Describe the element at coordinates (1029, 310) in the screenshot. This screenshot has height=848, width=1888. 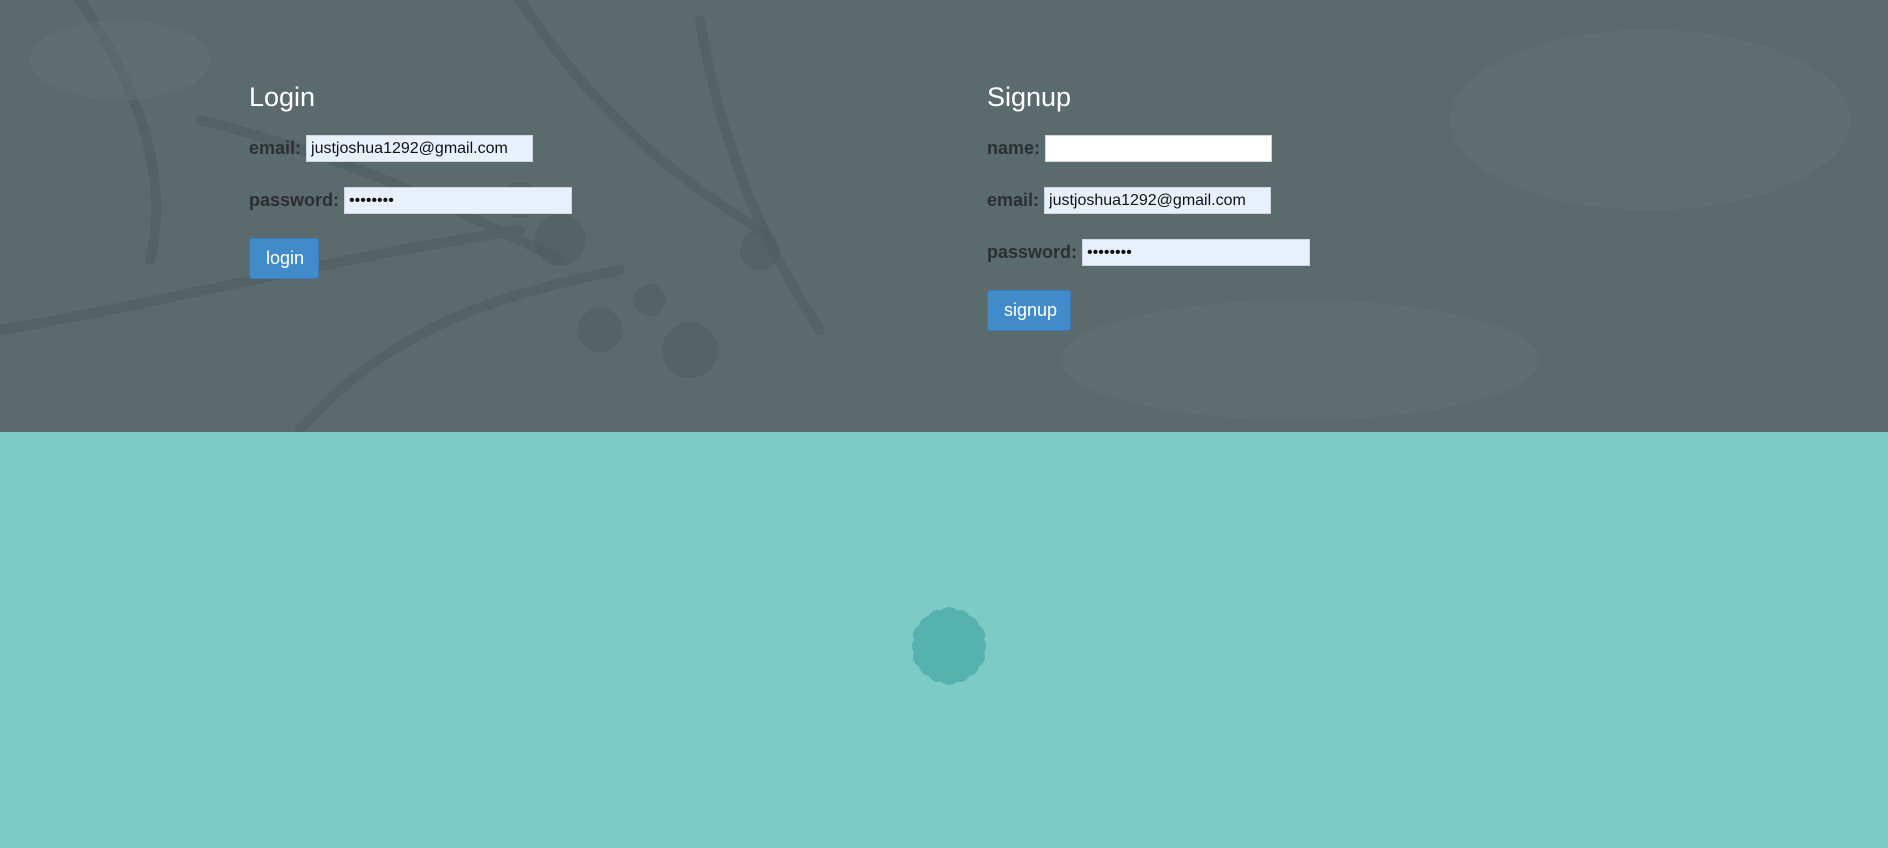
I see `signup-button: signup` at that location.